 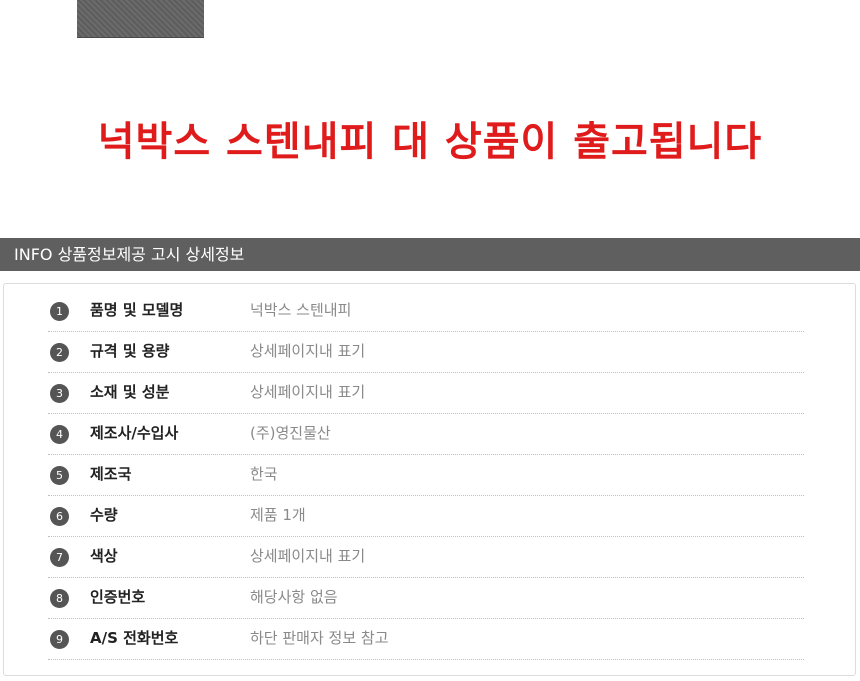 What do you see at coordinates (426, 475) in the screenshot?
I see `info-row: 5 제조국 한국` at bounding box center [426, 475].